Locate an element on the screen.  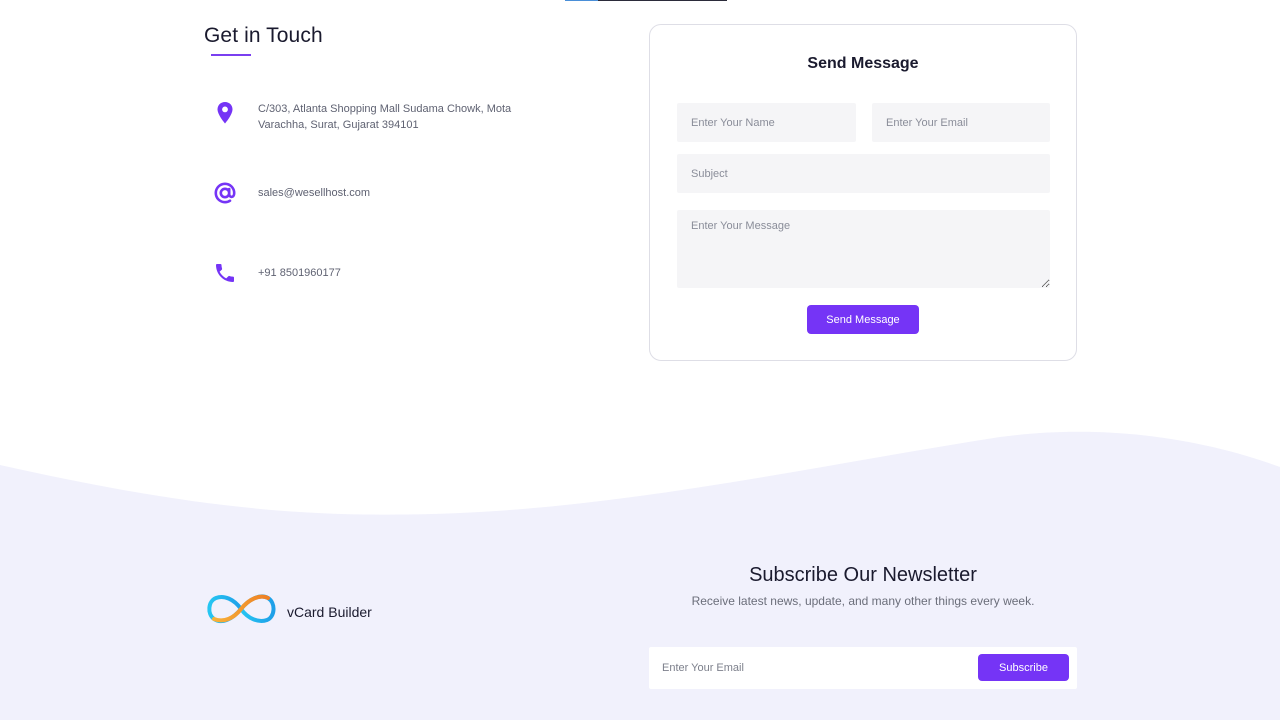
phone-icon is located at coordinates (225, 273).